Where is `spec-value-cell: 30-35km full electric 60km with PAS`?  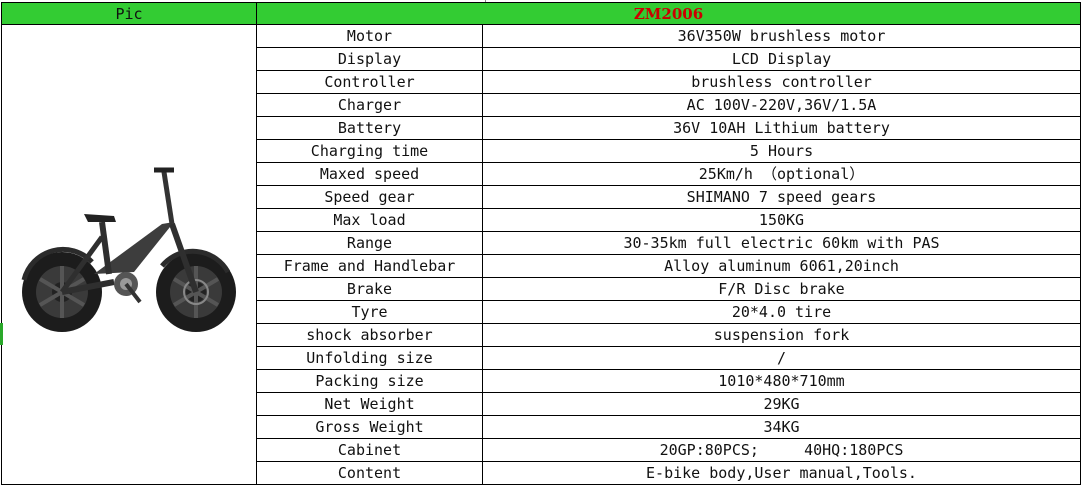 spec-value-cell: 30-35km full electric 60km with PAS is located at coordinates (781, 243).